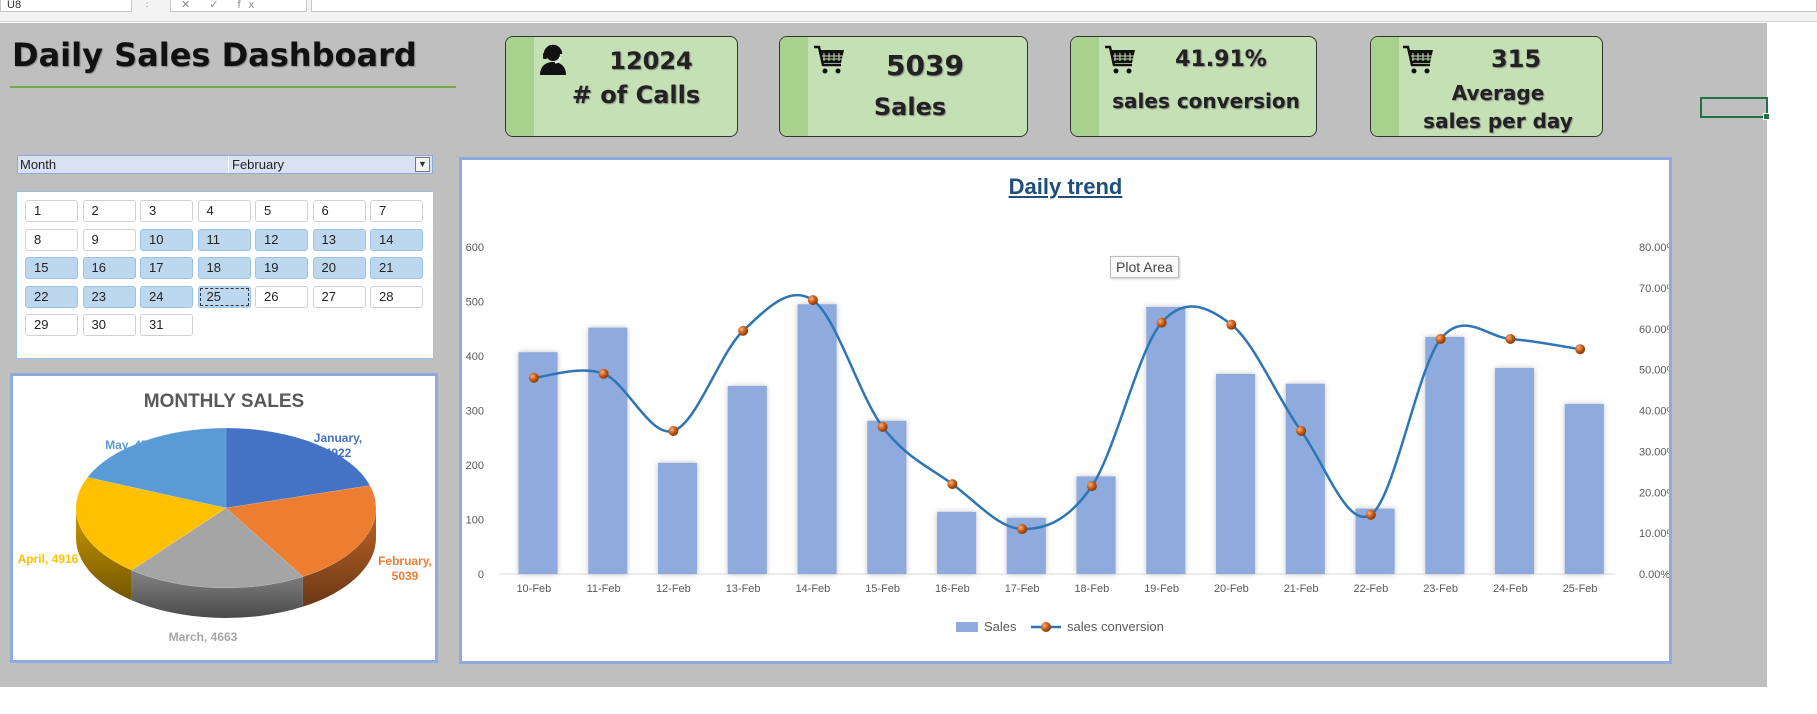 This screenshot has height=714, width=1817. I want to click on y-left-tick-label: 0, so click(481, 575).